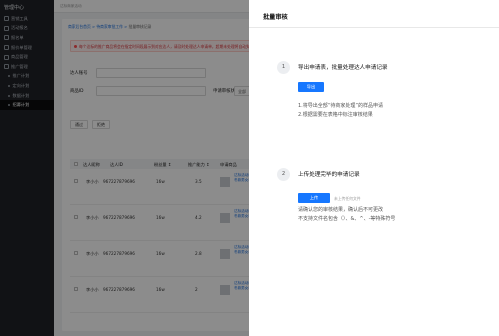 The image size is (499, 336). I want to click on step-1-title: 导出申请表，批量处理达人申请记录, so click(343, 68).